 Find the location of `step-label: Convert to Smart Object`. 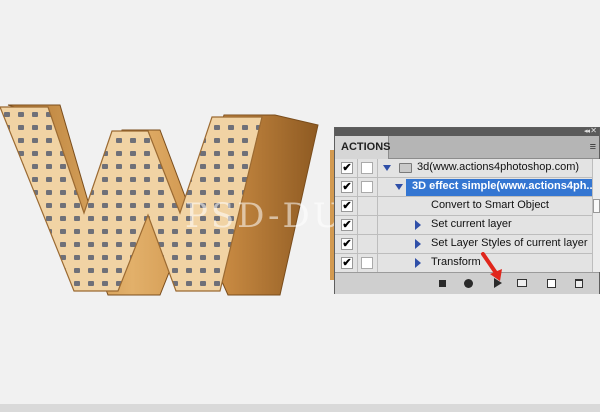

step-label: Convert to Smart Object is located at coordinates (490, 205).